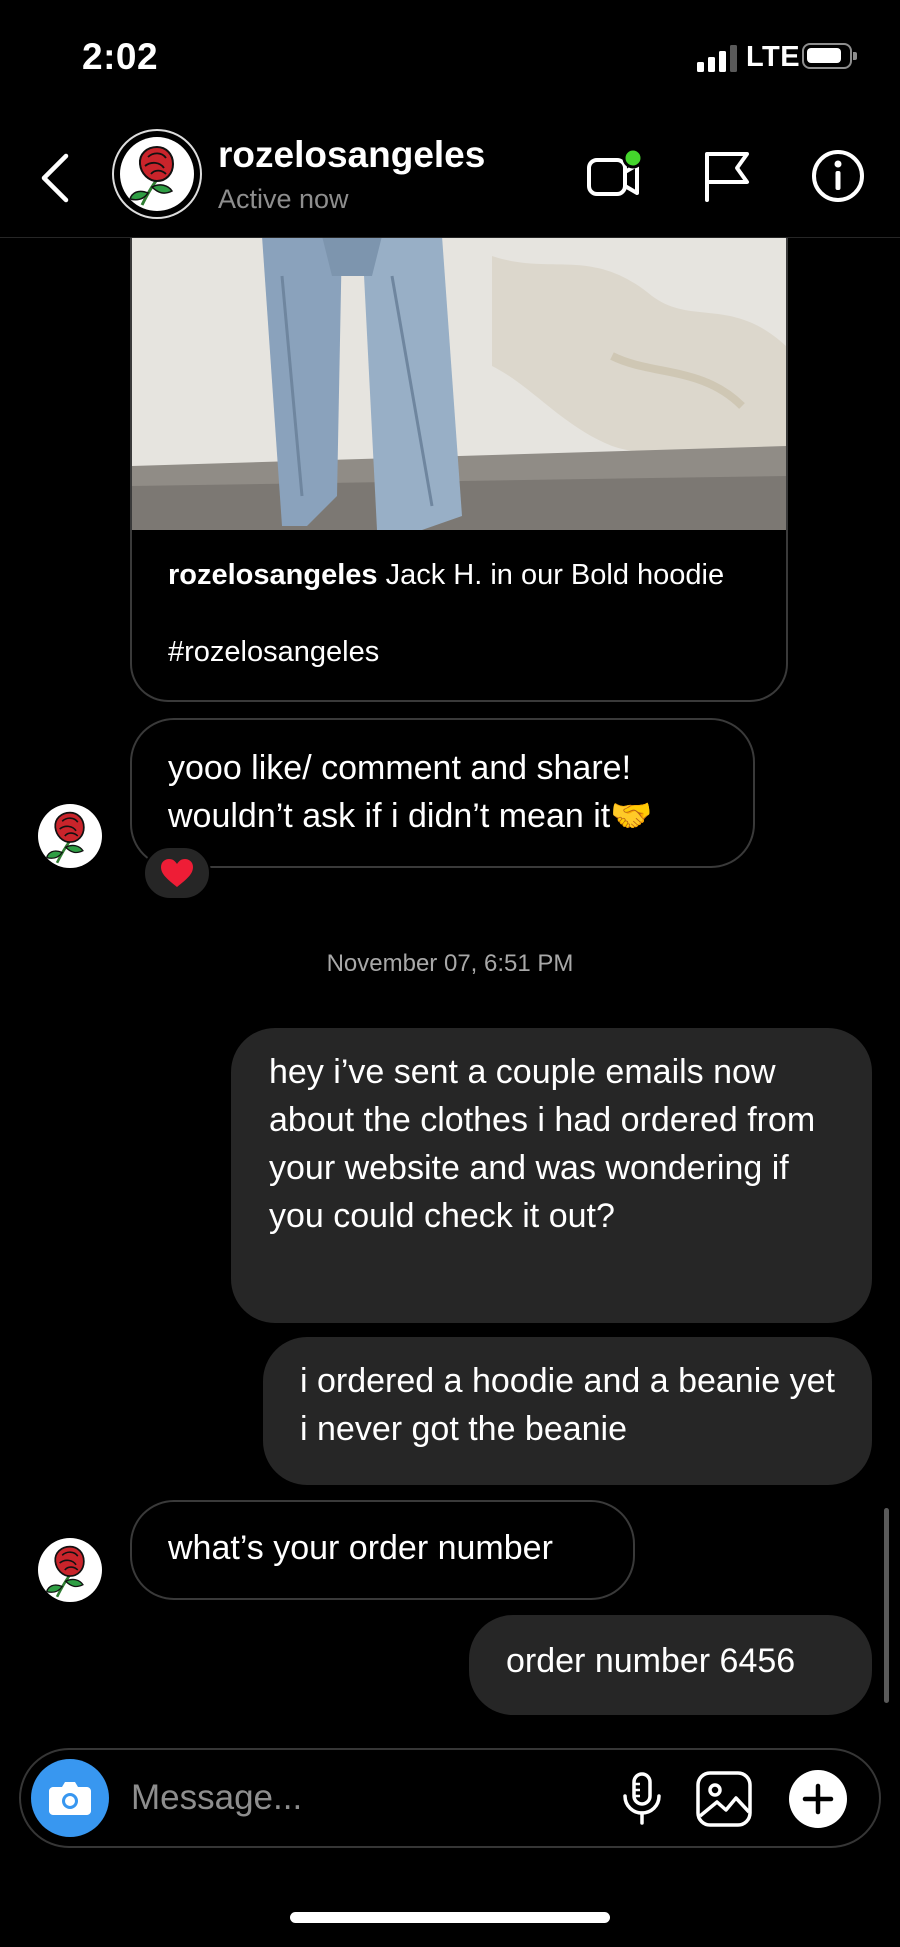  I want to click on incoming-message: what’s your order number, so click(382, 1550).